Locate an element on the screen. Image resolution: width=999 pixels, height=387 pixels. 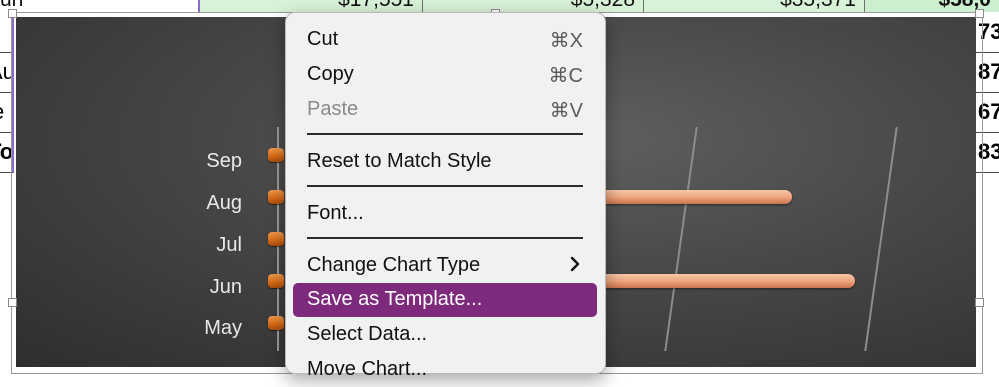
cell-value: $5,328 is located at coordinates (533, 6).